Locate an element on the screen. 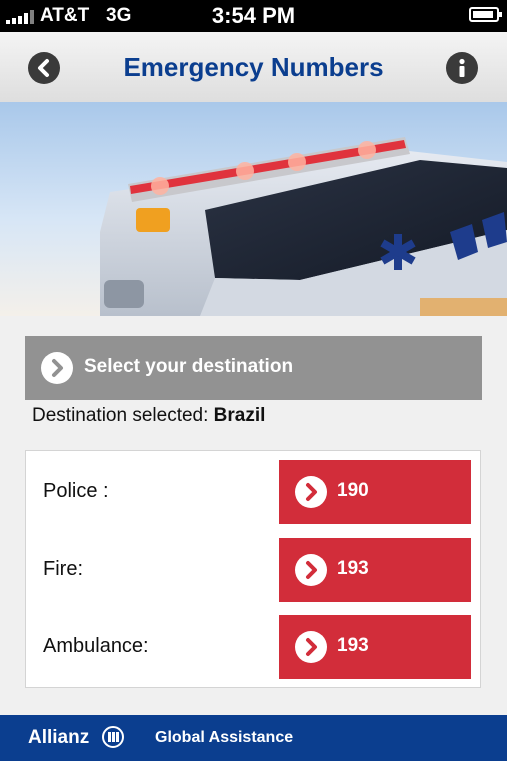 The height and width of the screenshot is (761, 507). footer-banner: Allianz Global Assistance is located at coordinates (253, 738).